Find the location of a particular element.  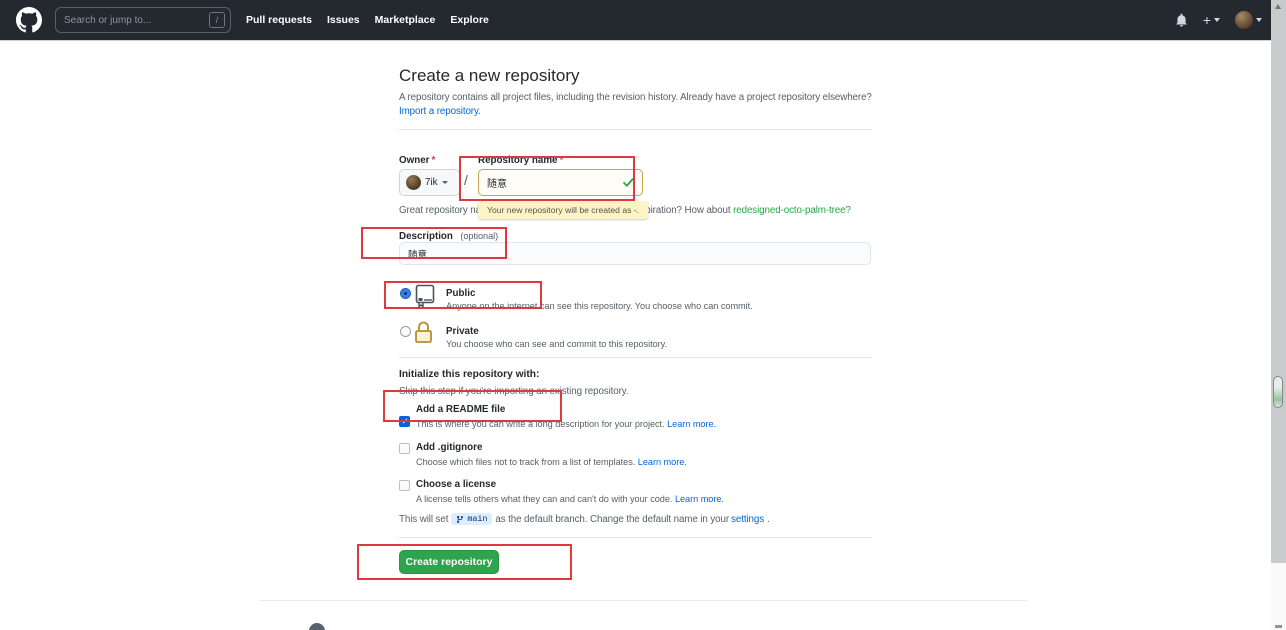

nav-explore: Explore is located at coordinates (469, 20).